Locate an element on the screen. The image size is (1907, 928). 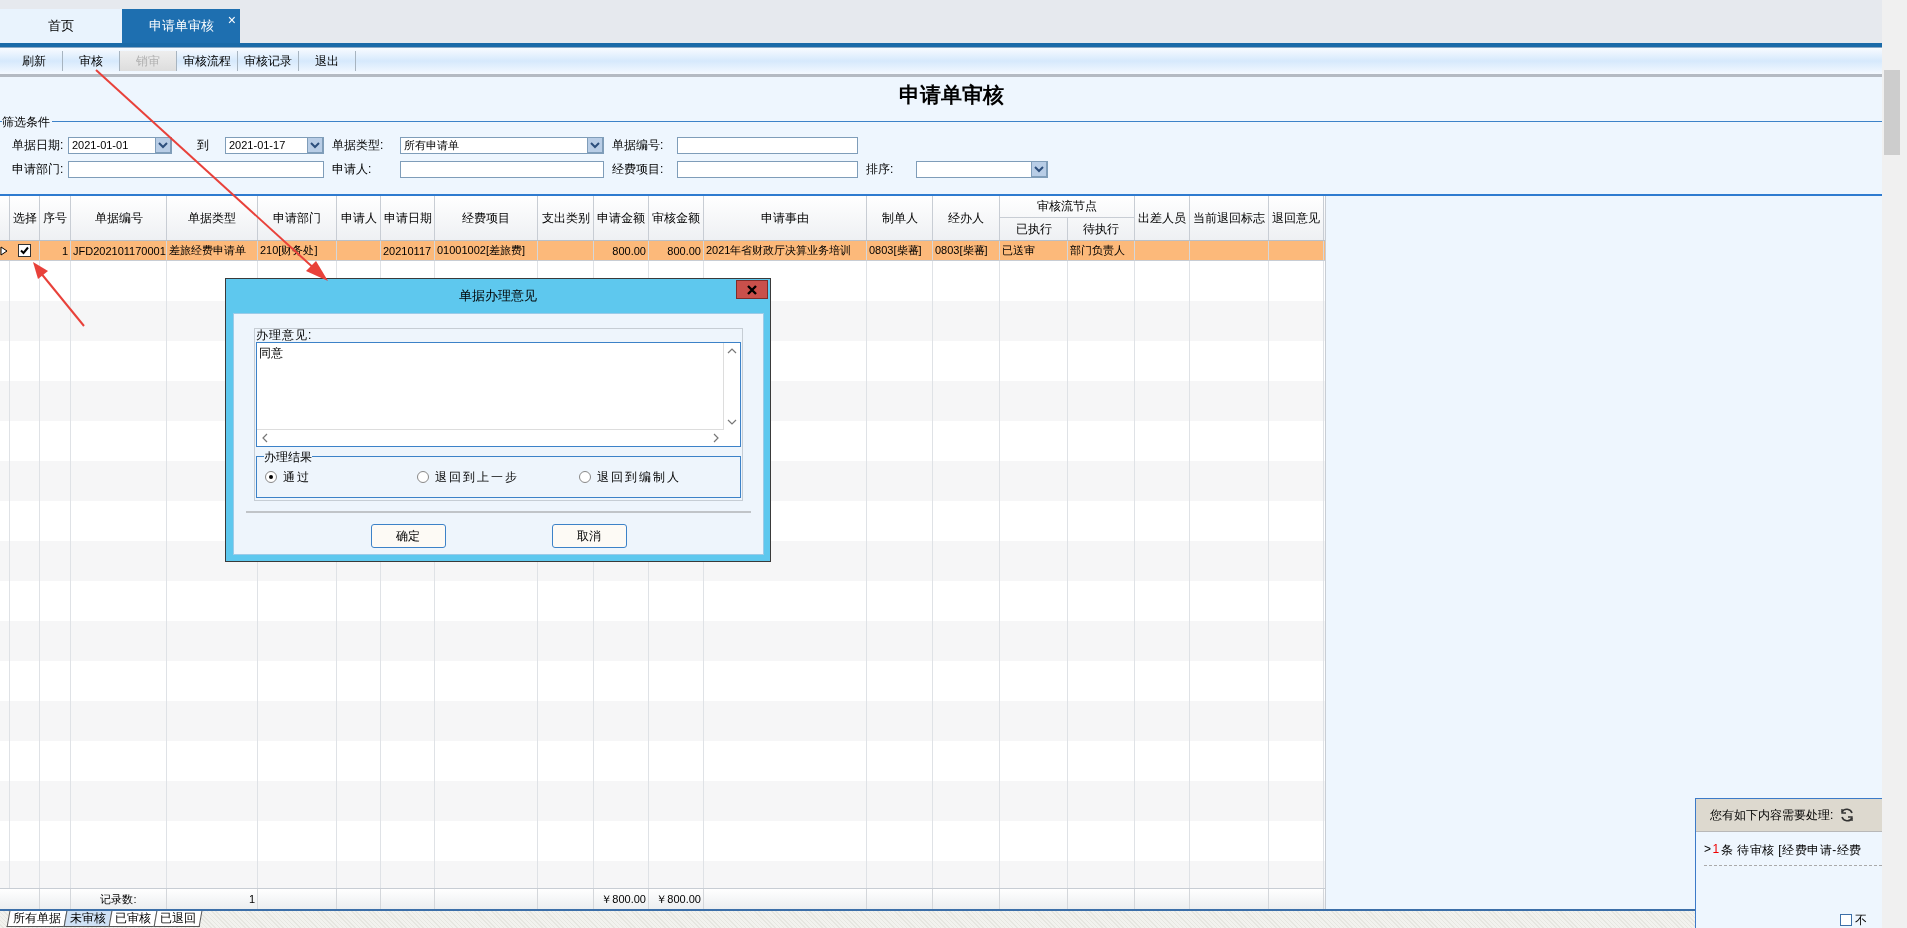
section-legend: 筛选条件 is located at coordinates (27, 122).